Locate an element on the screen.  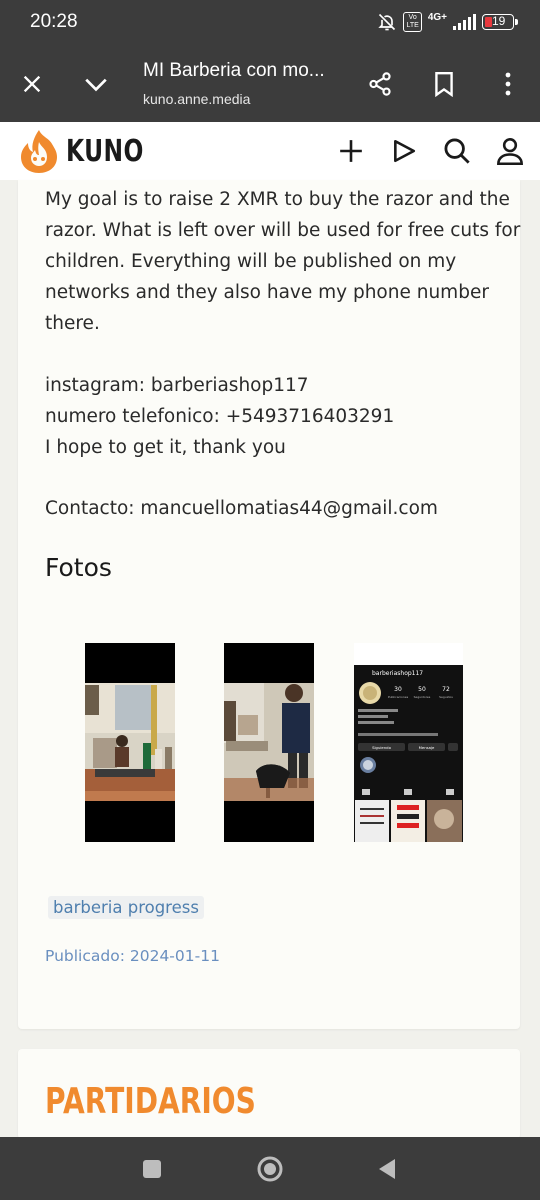
share-icon is located at coordinates (380, 84).